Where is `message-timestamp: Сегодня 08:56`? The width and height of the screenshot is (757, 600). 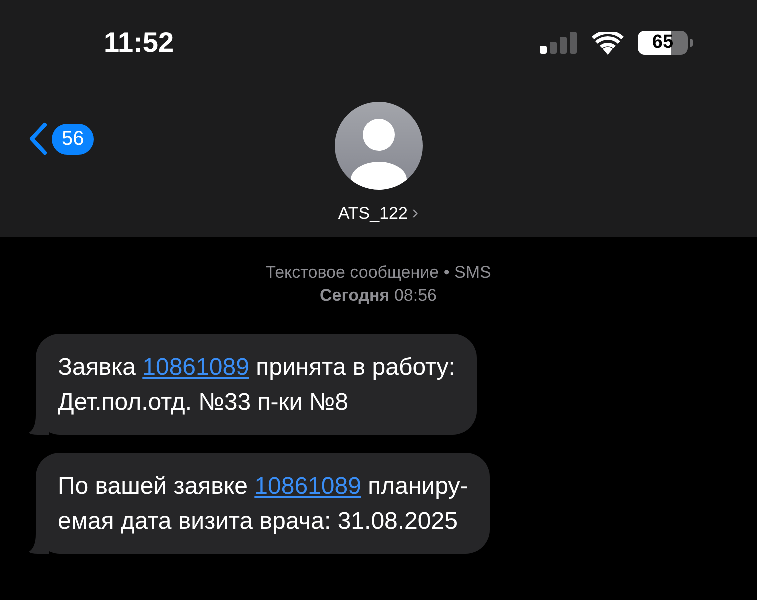
message-timestamp: Сегодня 08:56 is located at coordinates (378, 296).